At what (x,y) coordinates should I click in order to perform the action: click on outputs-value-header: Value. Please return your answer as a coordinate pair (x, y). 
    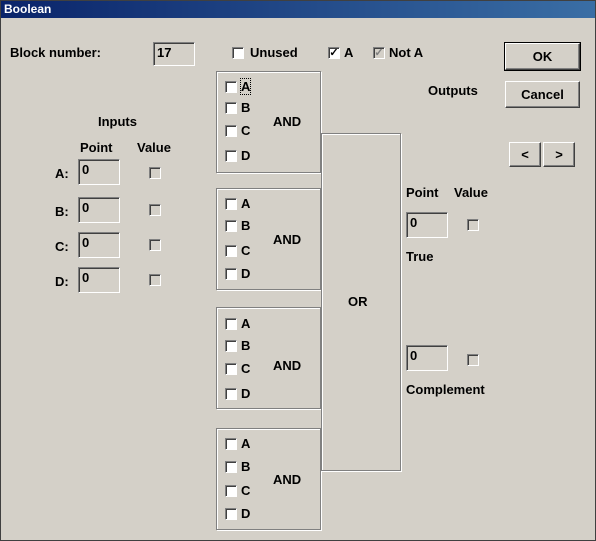
    Looking at the image, I should click on (471, 192).